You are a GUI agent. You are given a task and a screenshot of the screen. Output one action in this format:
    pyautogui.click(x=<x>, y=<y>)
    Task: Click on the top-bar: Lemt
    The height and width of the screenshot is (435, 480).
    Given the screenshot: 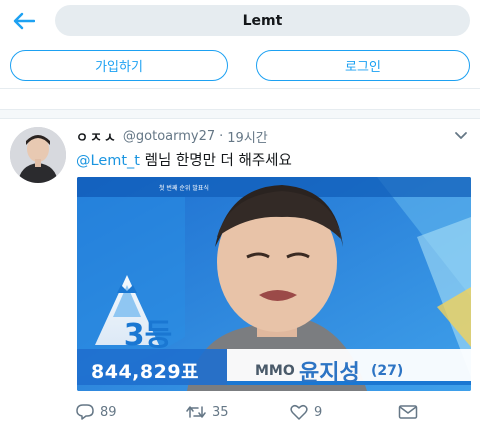 What is the action you would take?
    pyautogui.click(x=240, y=21)
    